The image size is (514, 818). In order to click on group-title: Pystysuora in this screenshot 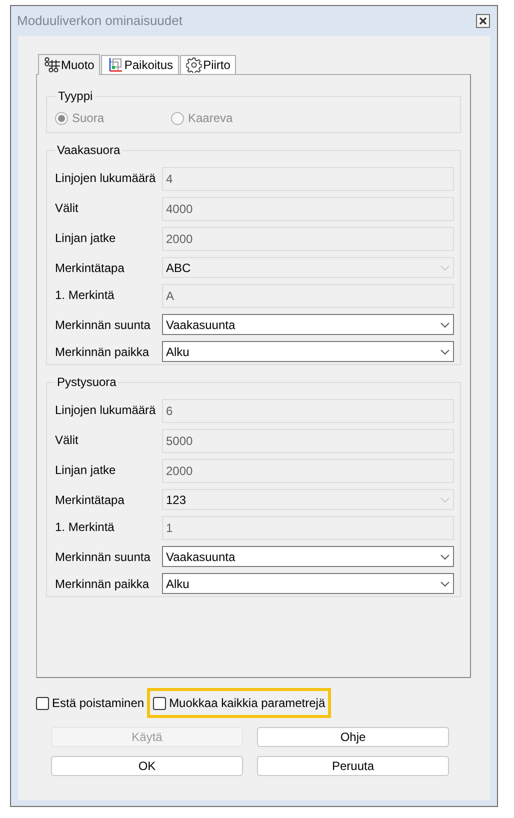, I will do `click(87, 382)`.